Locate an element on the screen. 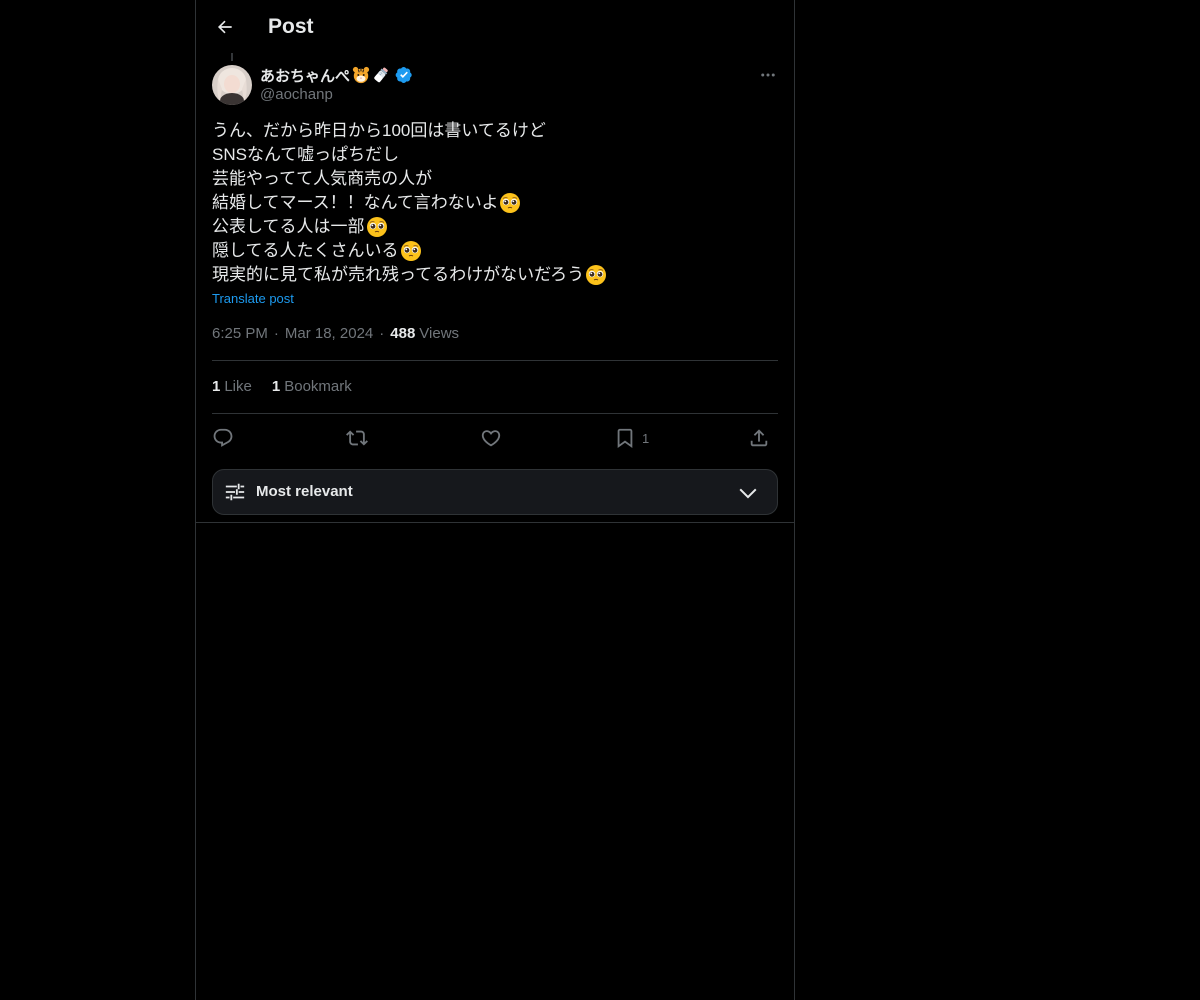 This screenshot has height=1000, width=1200. like-button is located at coordinates (491, 438).